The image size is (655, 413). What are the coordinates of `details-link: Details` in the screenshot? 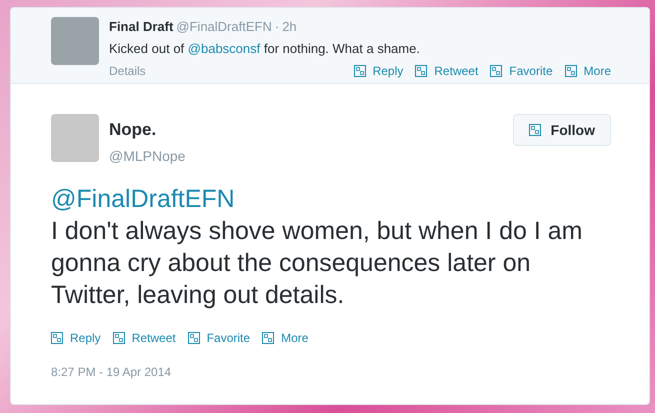 It's located at (127, 71).